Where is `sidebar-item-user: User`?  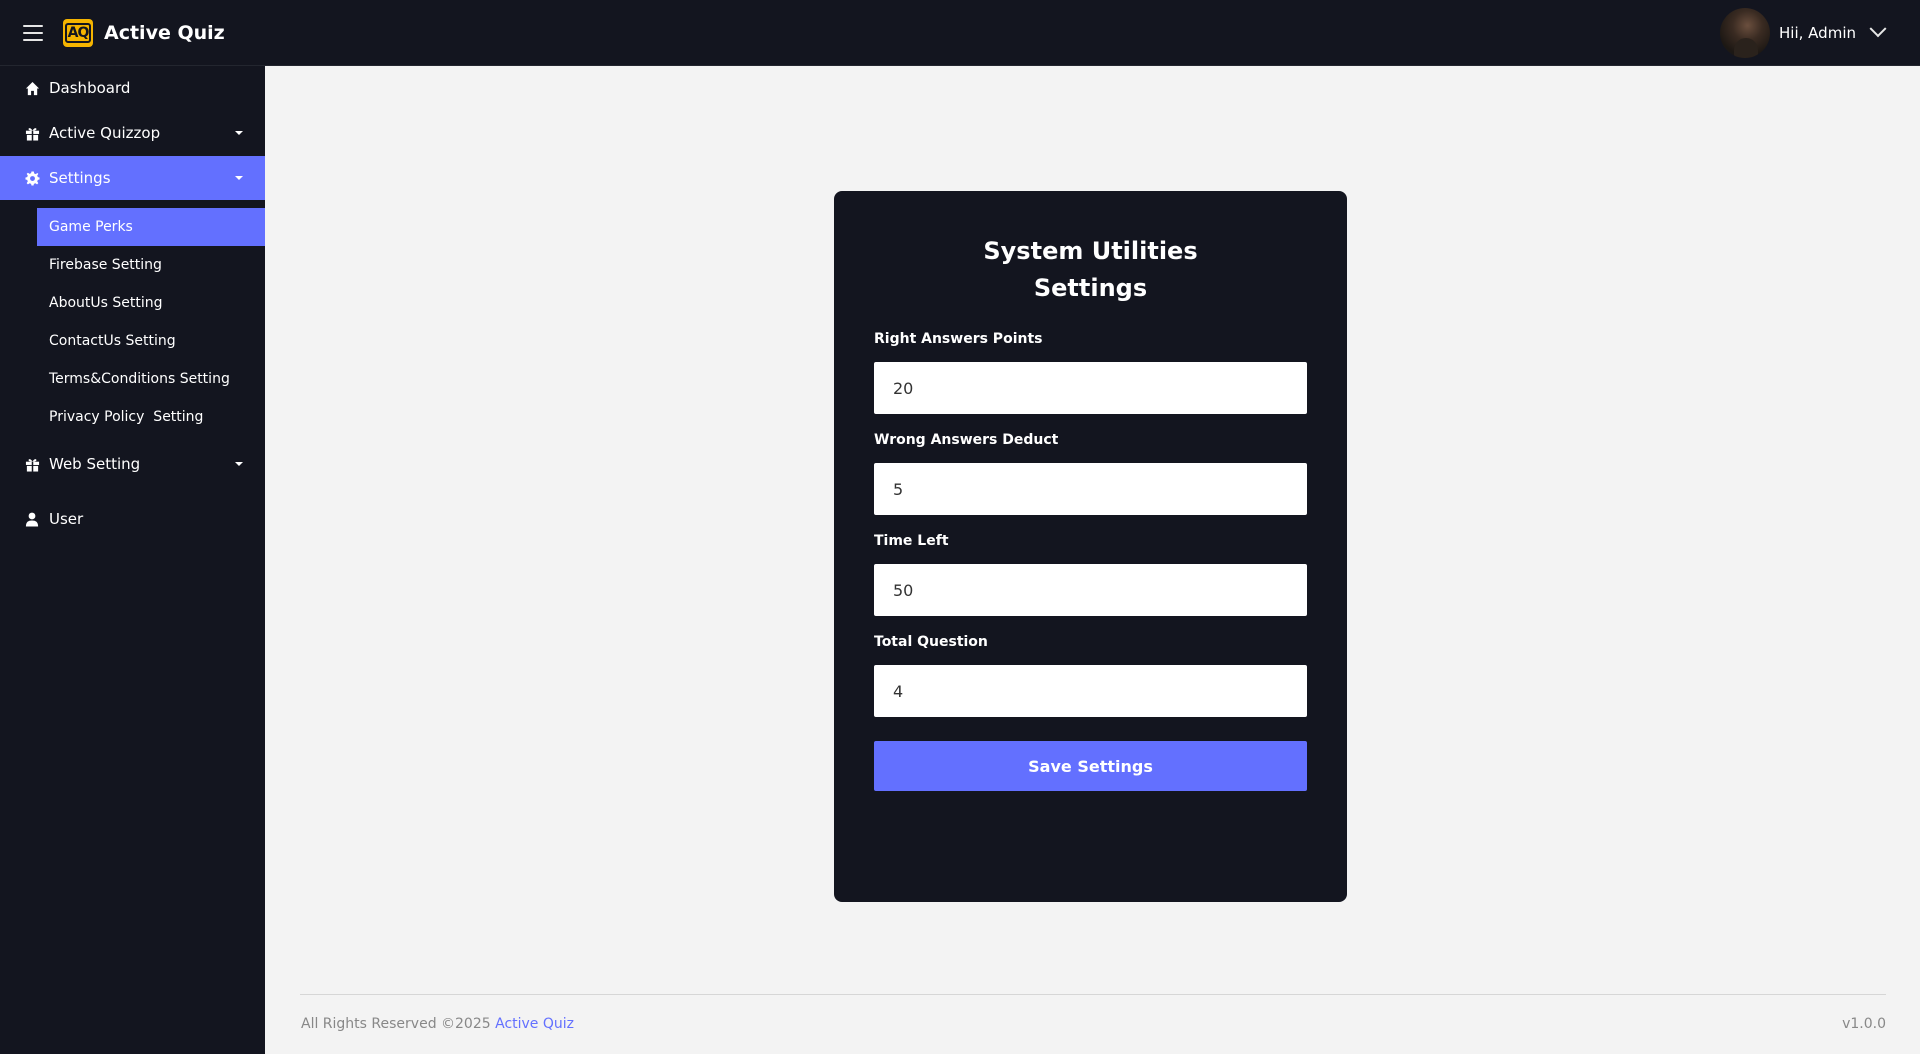 sidebar-item-user: User is located at coordinates (132, 519).